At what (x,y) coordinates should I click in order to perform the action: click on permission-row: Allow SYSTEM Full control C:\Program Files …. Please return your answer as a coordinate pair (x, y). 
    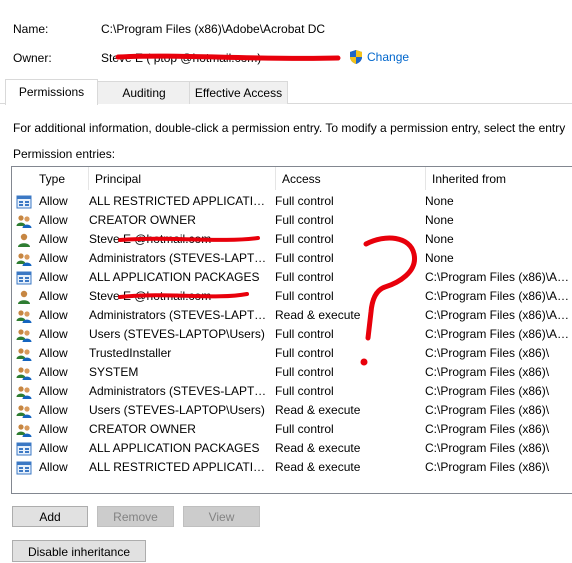
    Looking at the image, I should click on (292, 372).